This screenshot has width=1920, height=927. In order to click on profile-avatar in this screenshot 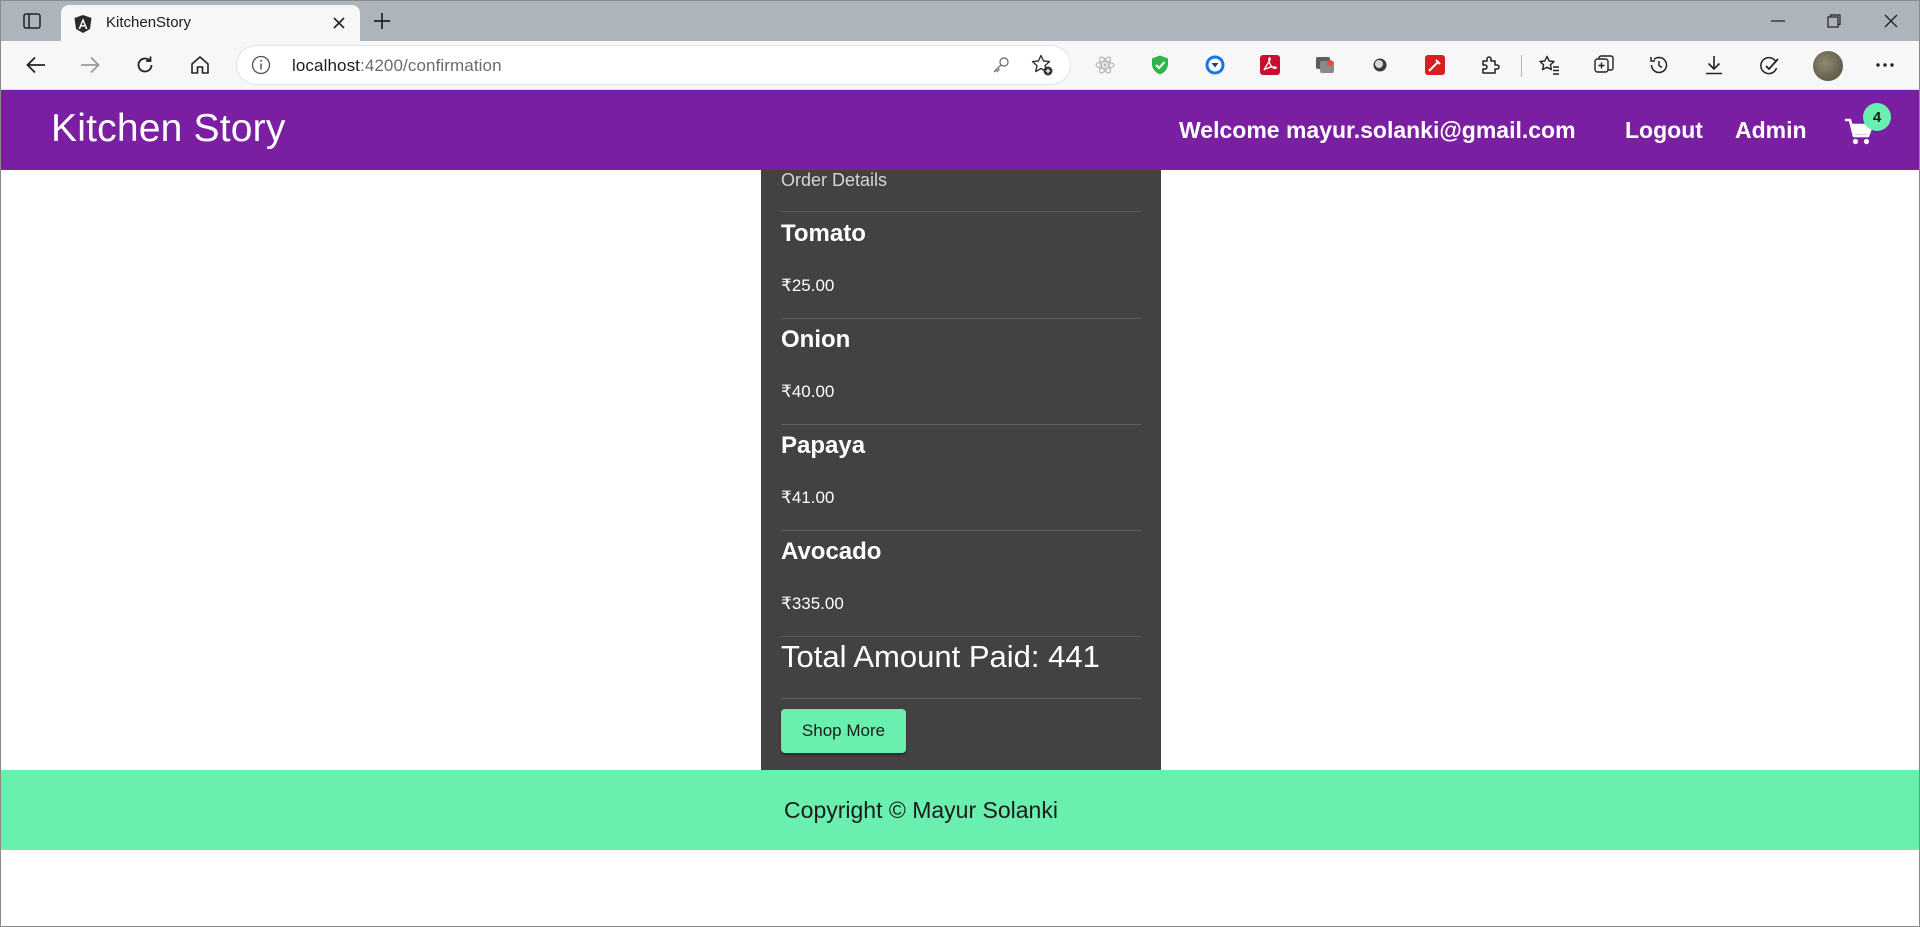, I will do `click(1828, 66)`.